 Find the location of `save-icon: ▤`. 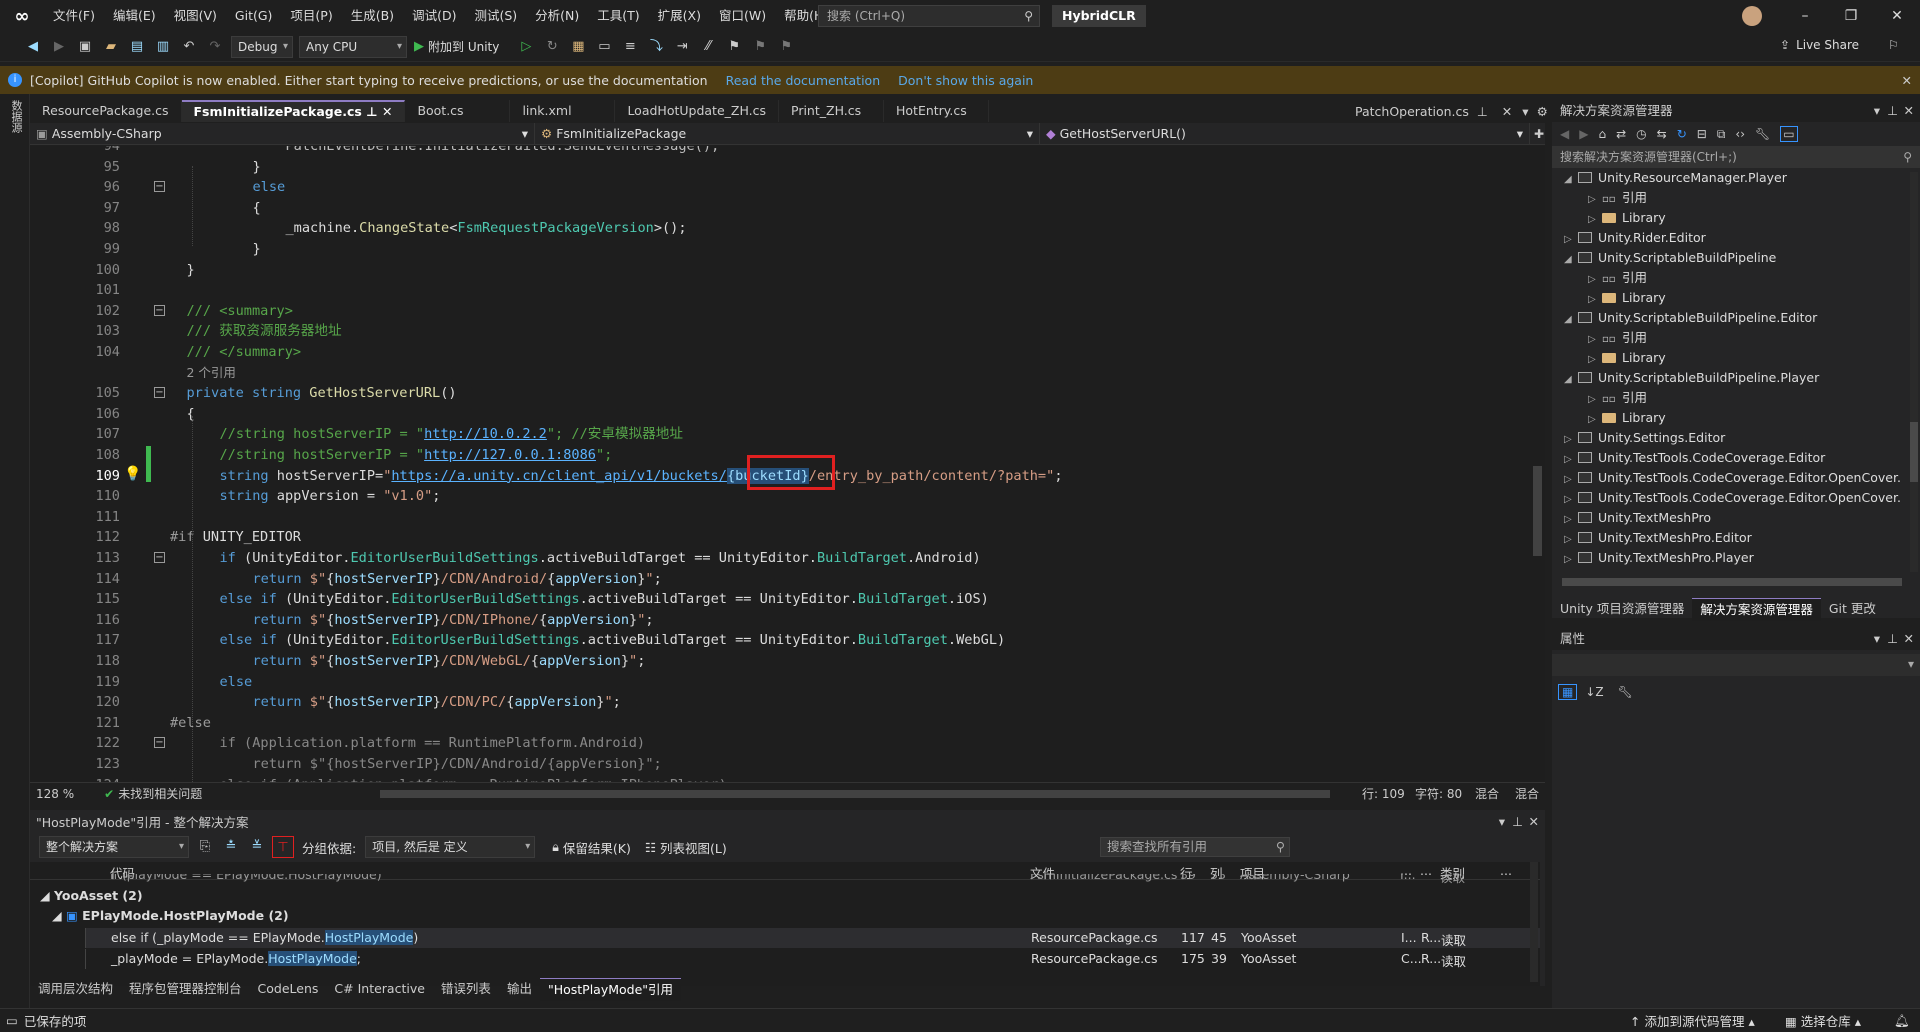

save-icon: ▤ is located at coordinates (137, 47).